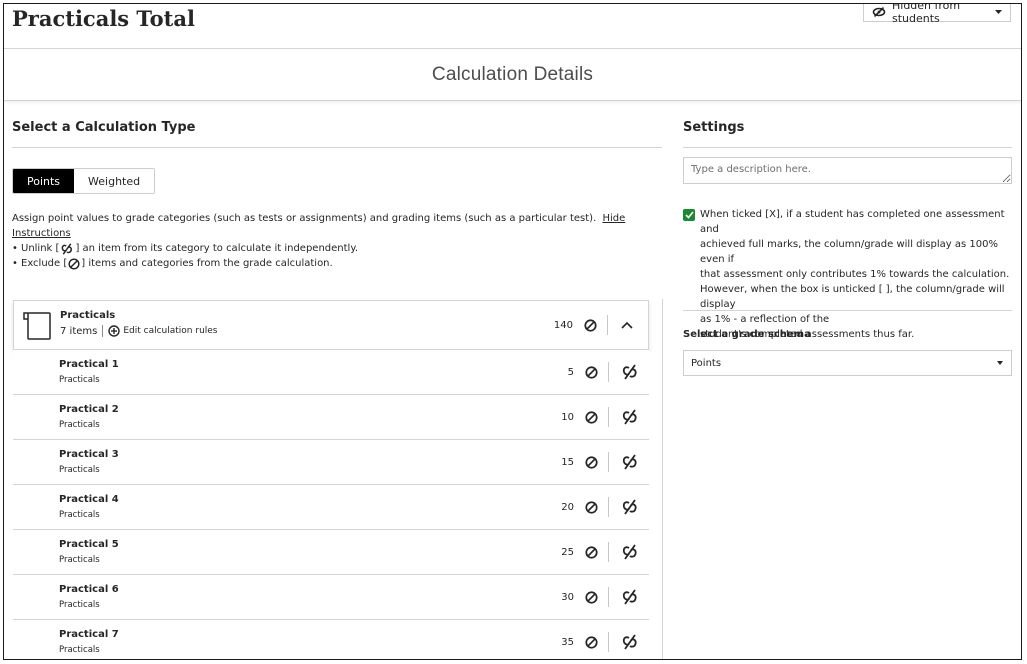 Image resolution: width=1027 pixels, height=664 pixels. What do you see at coordinates (331, 462) in the screenshot?
I see `grade-item-row: Practical 3 Practicals 15` at bounding box center [331, 462].